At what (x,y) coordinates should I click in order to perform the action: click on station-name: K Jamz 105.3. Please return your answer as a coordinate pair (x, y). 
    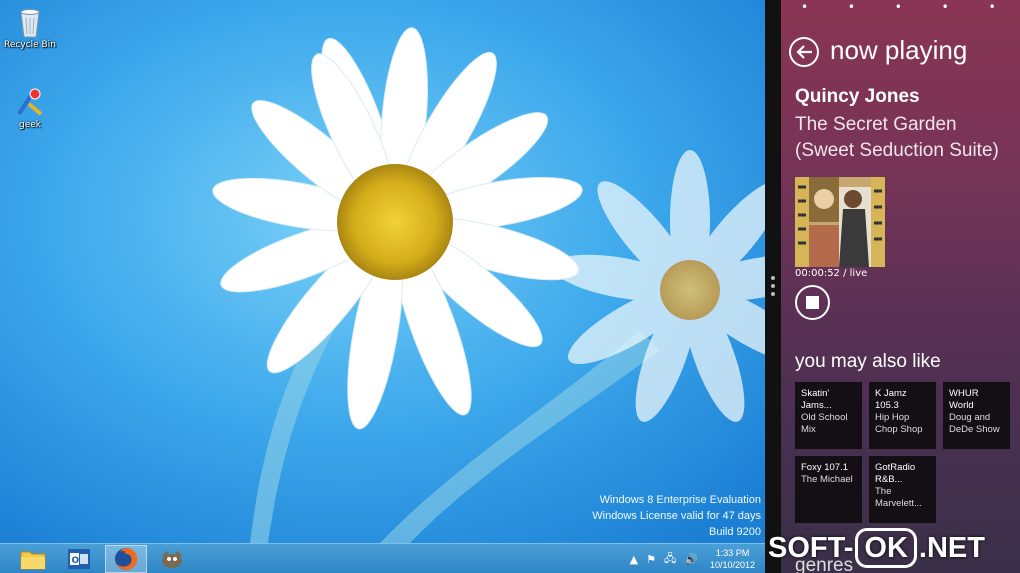
    Looking at the image, I should click on (891, 399).